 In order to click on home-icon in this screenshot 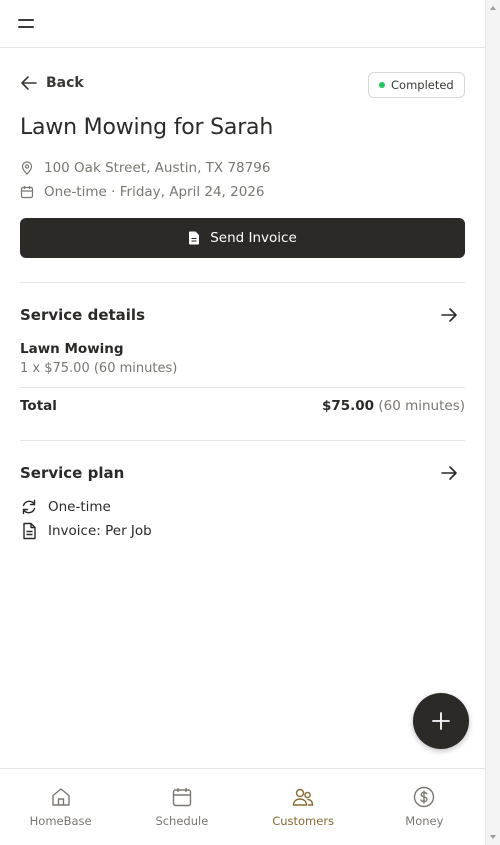, I will do `click(60, 797)`.